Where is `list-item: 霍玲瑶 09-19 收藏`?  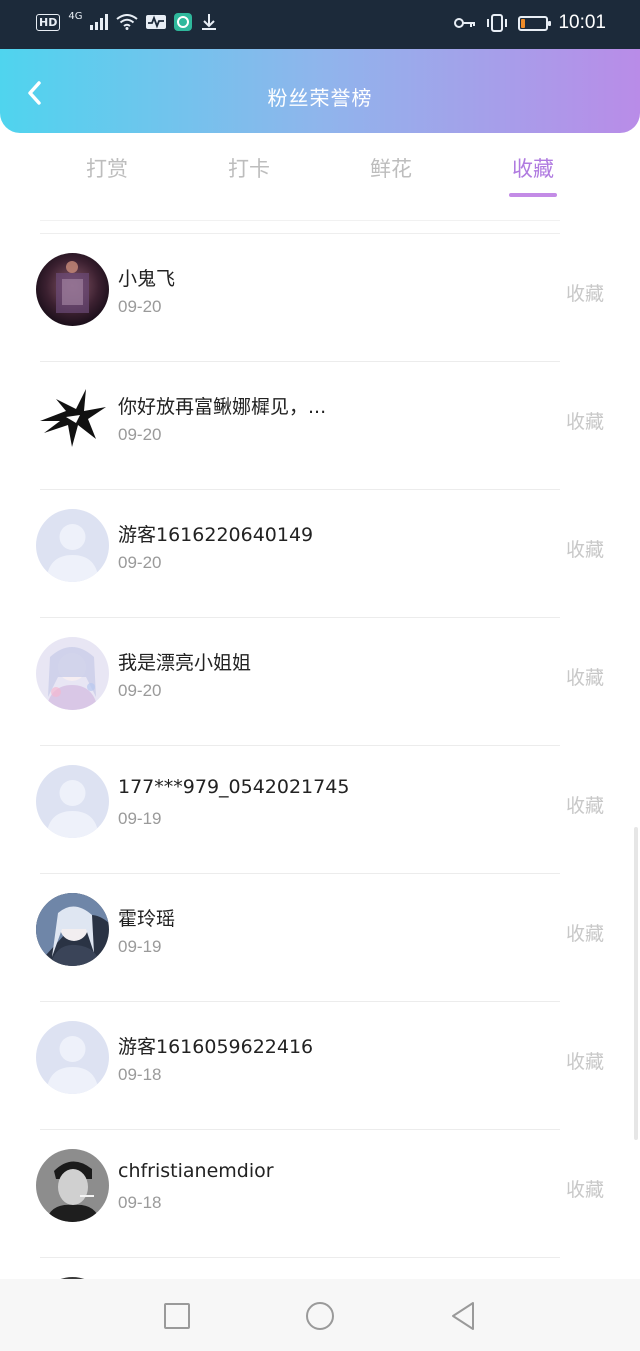 list-item: 霍玲瑶 09-19 收藏 is located at coordinates (320, 938).